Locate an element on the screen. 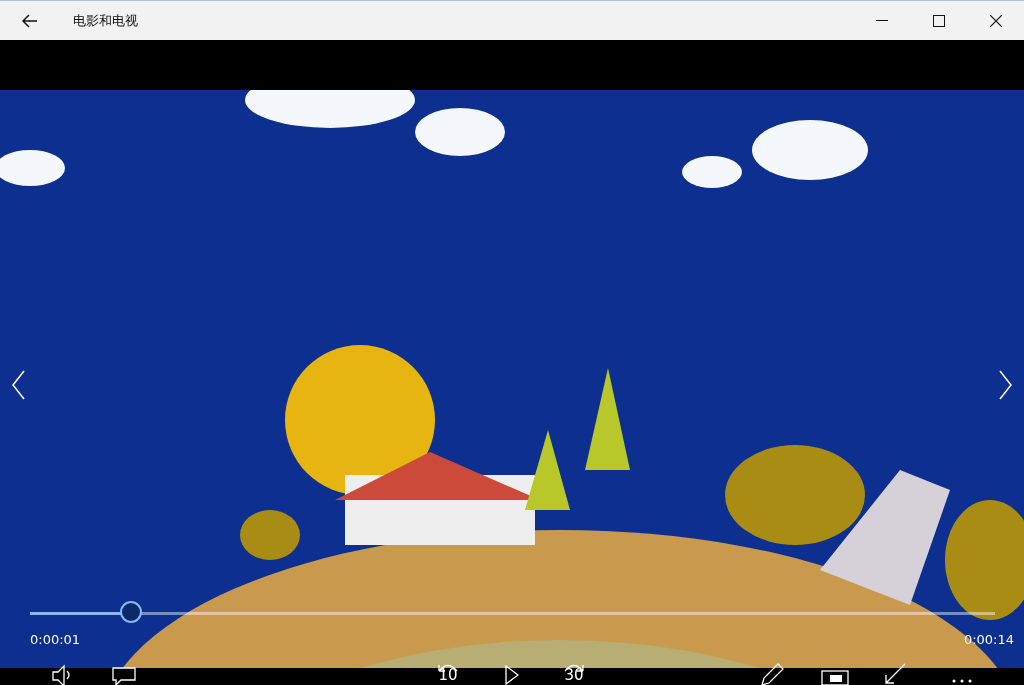  rewind-button: 10 is located at coordinates (448, 672).